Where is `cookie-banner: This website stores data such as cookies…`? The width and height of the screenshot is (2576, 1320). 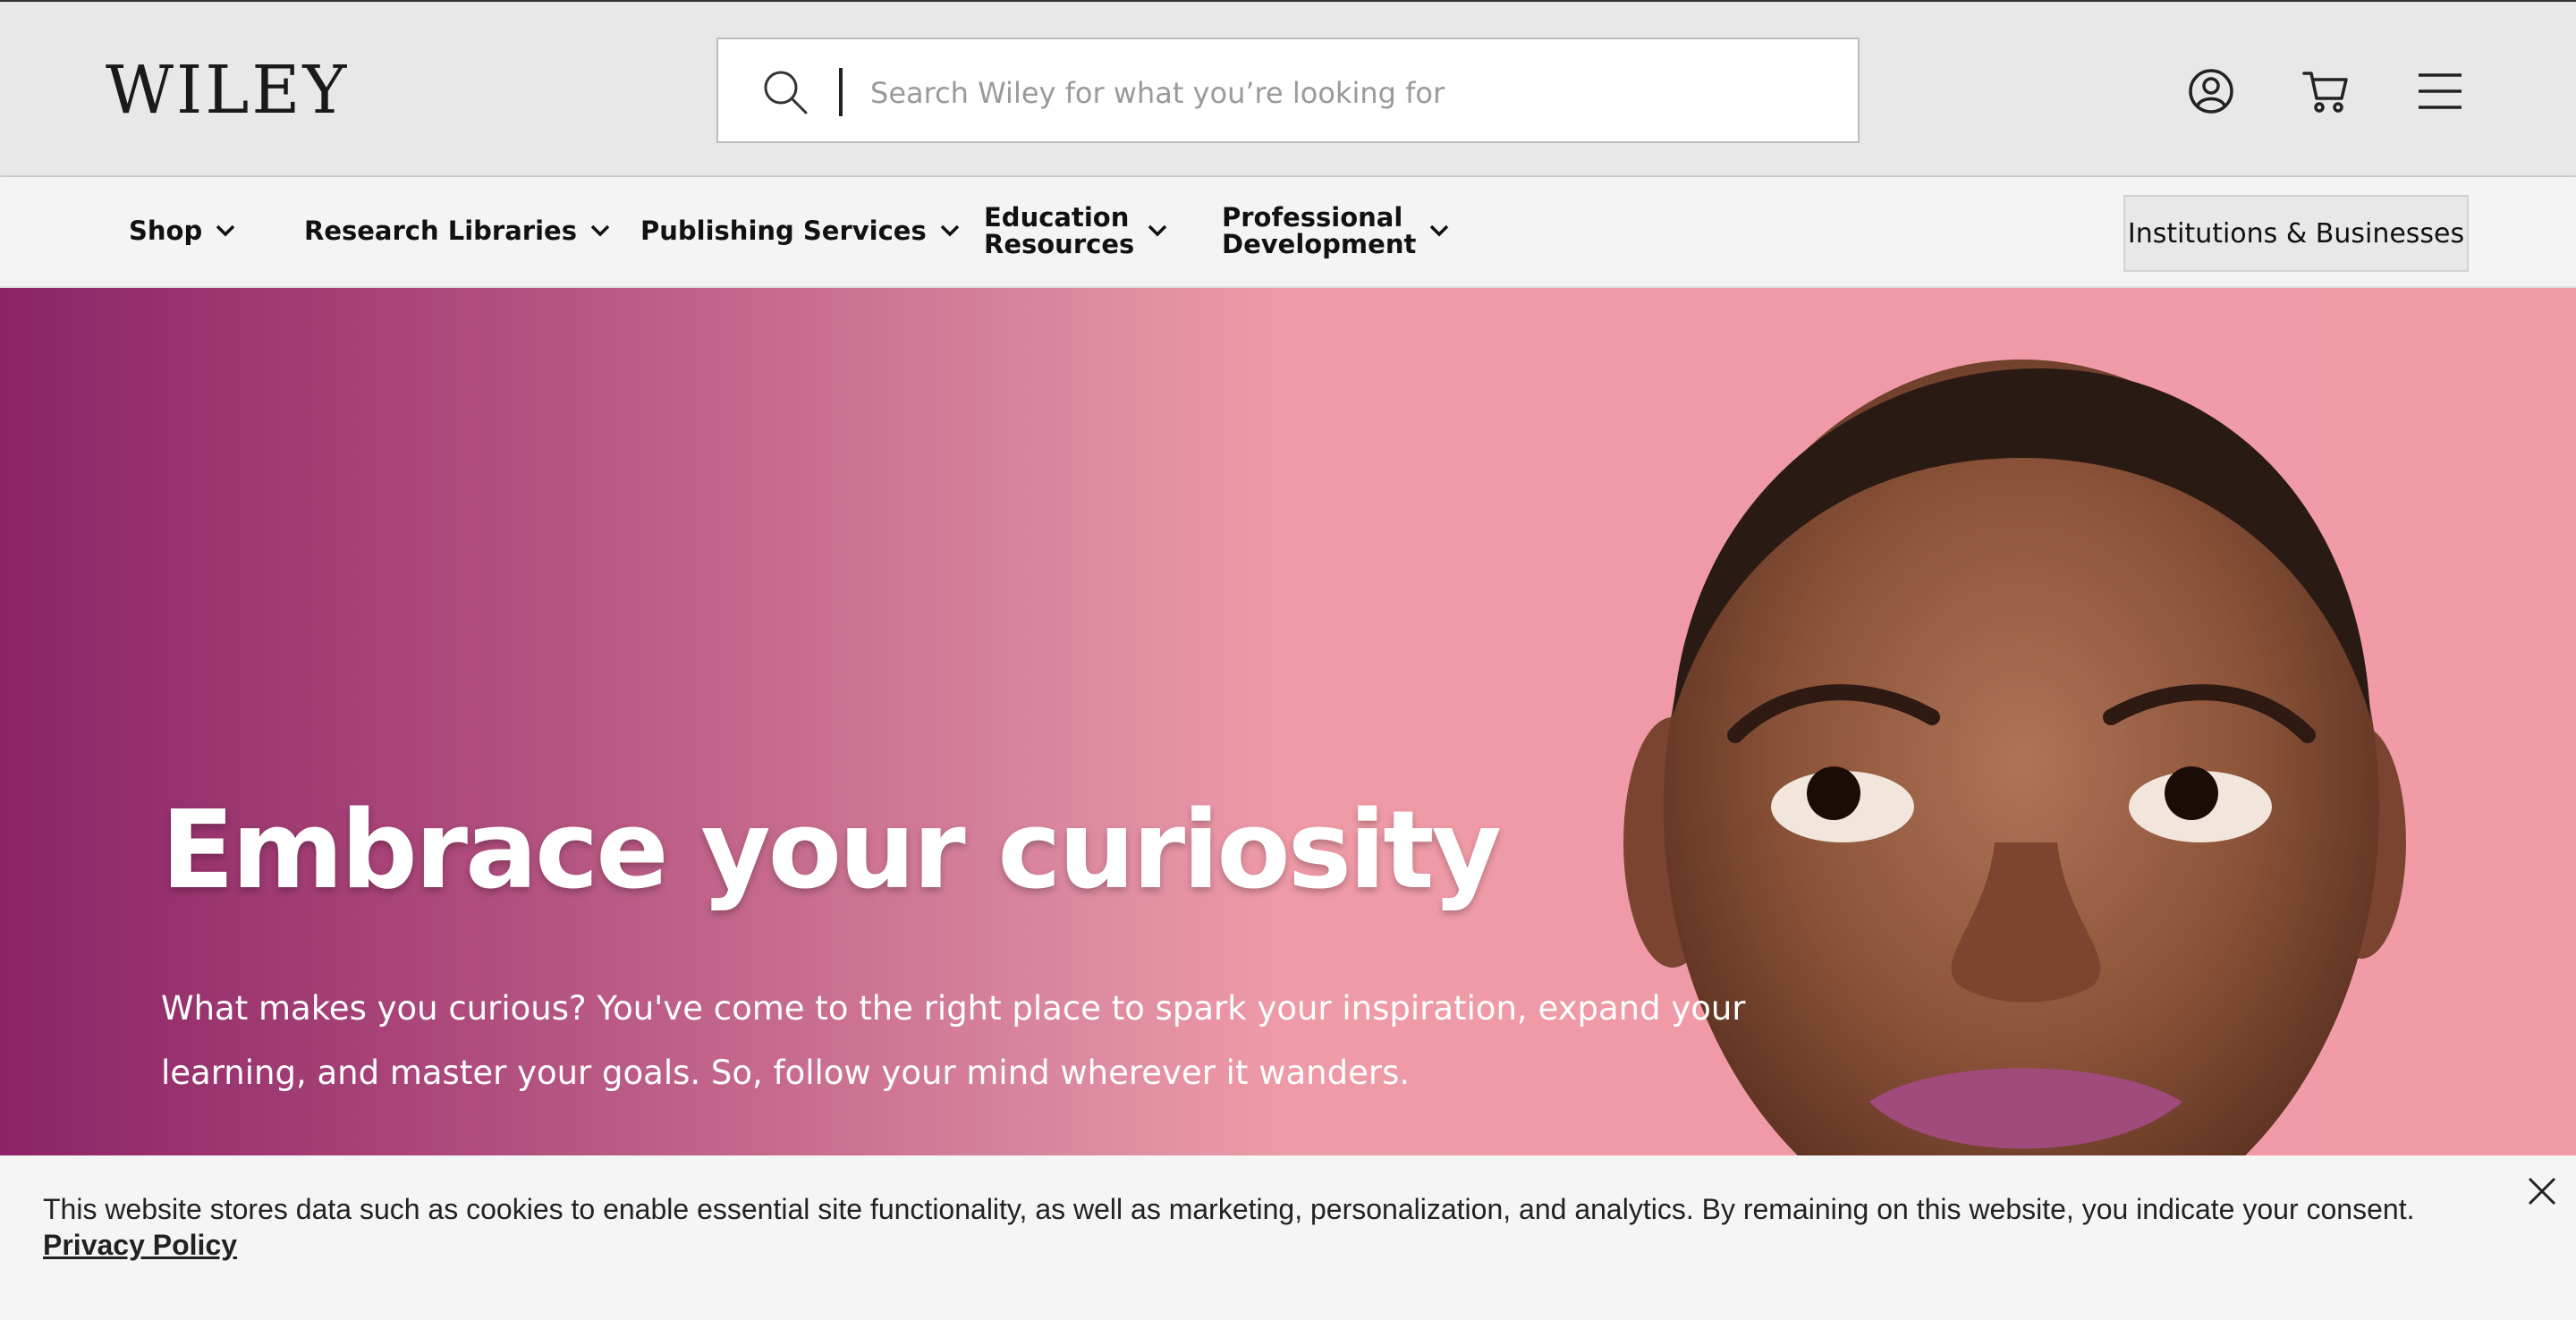
cookie-banner: This website stores data such as cookies… is located at coordinates (1288, 1237).